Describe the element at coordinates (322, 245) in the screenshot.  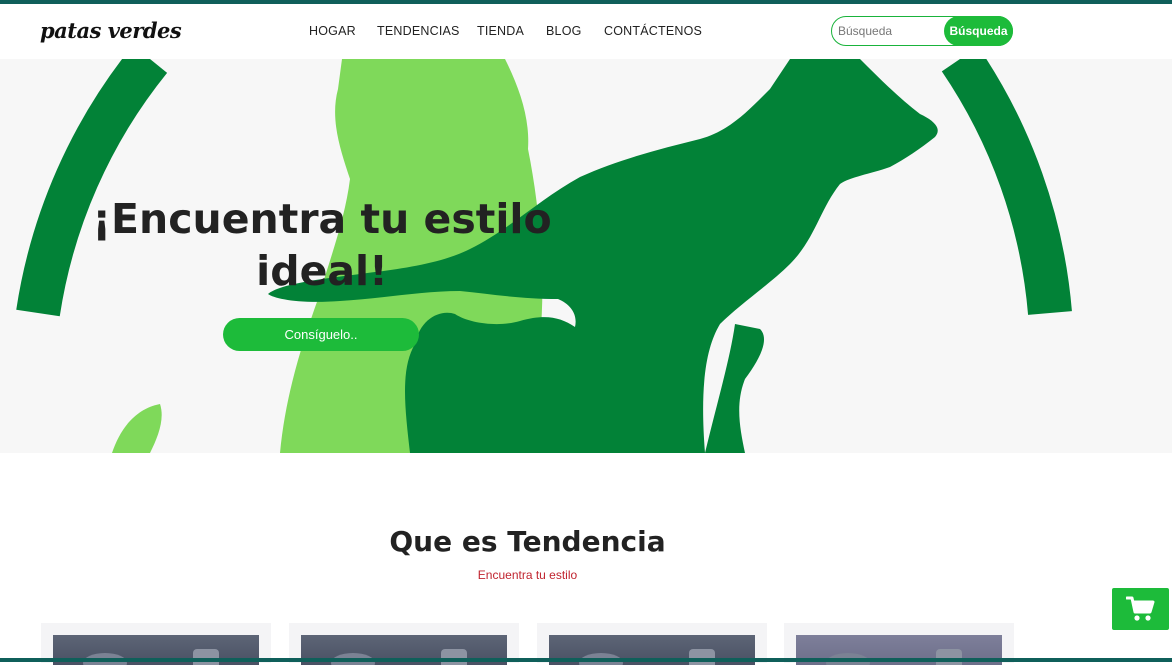
I see `hero-title: ¡Encuentra tu estilo ideal!` at that location.